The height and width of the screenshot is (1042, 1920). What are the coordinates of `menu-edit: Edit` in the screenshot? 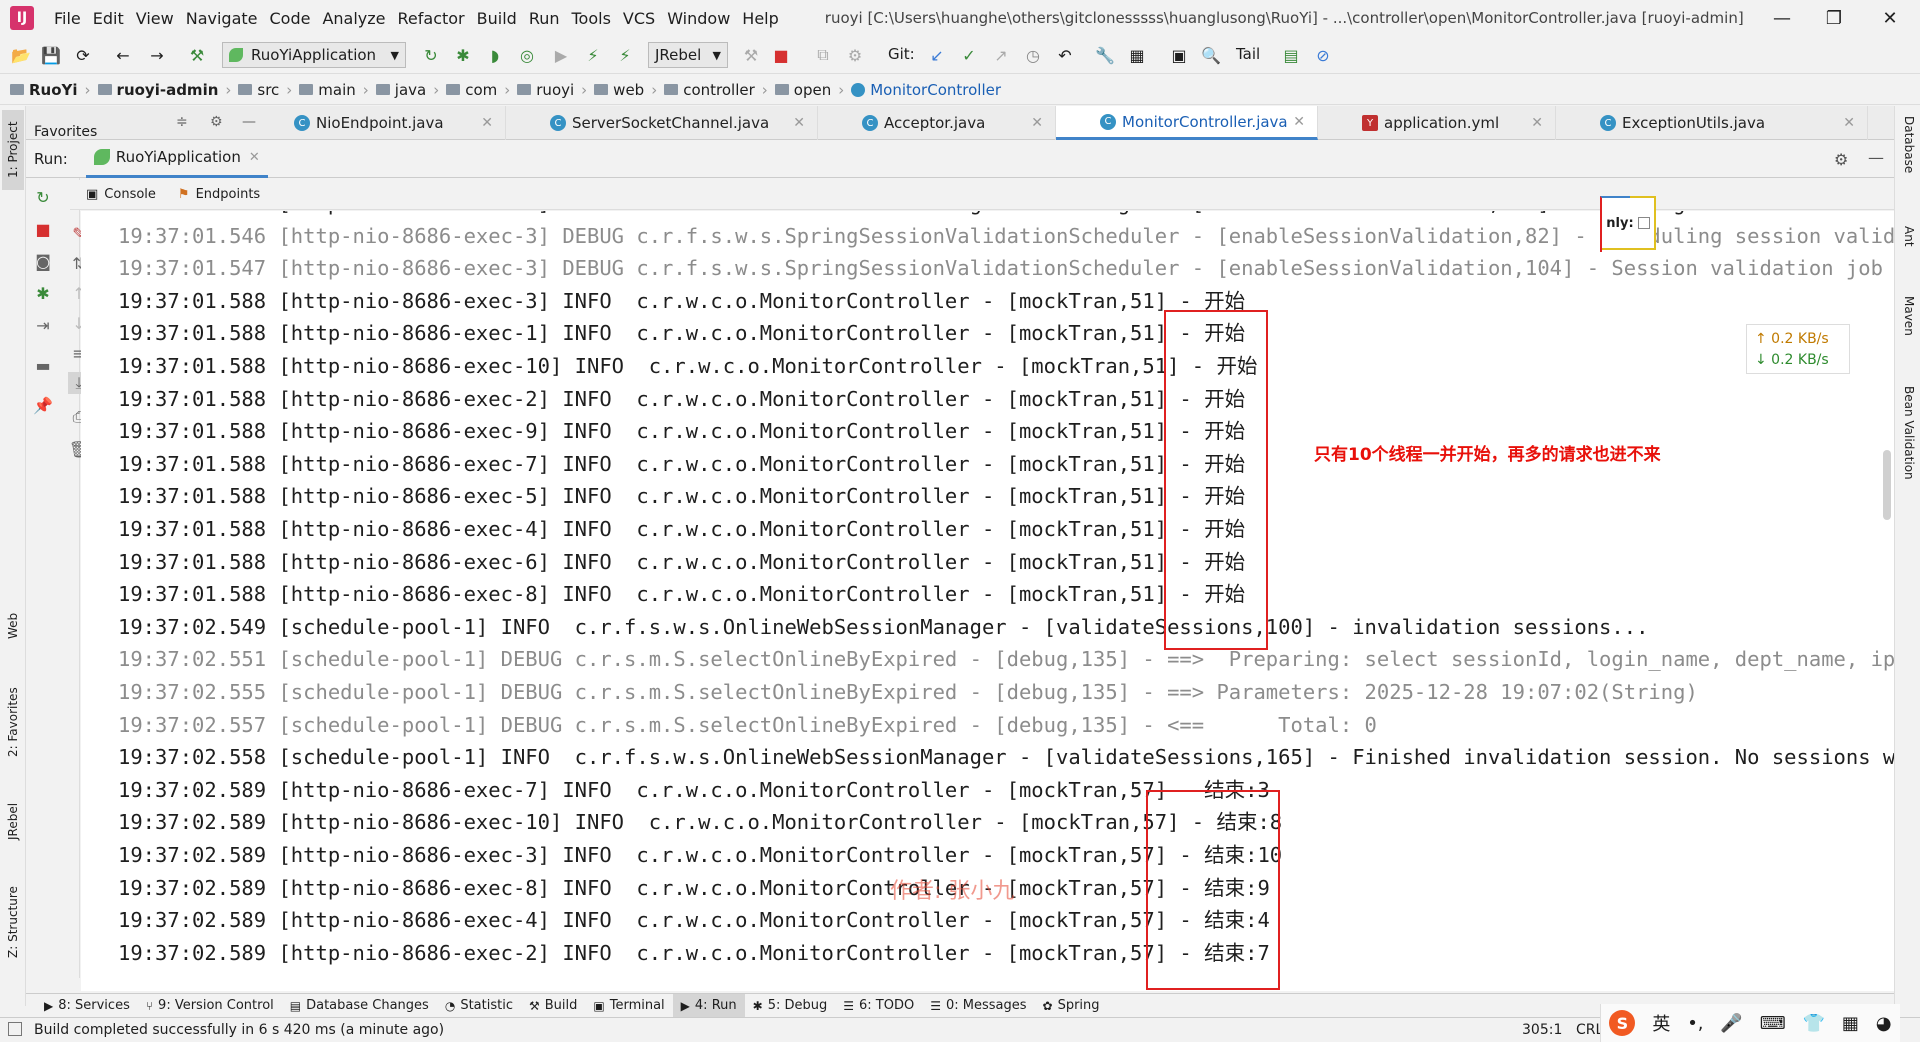 It's located at (108, 18).